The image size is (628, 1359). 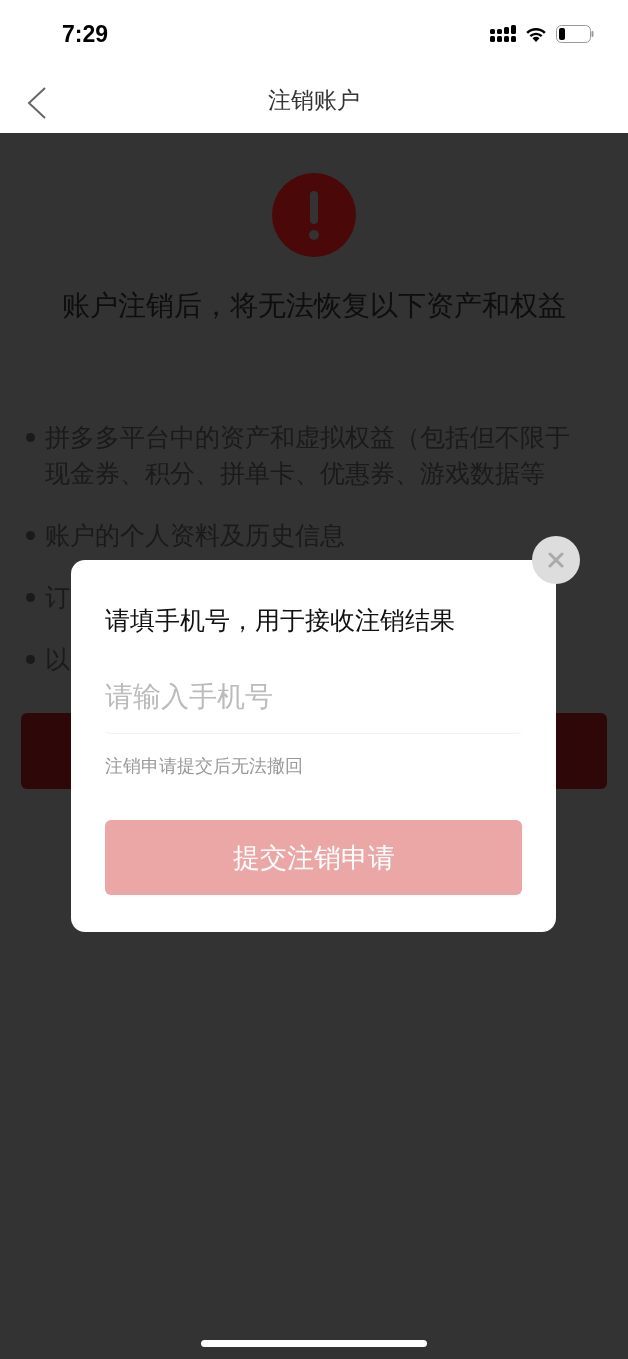 I want to click on back-icon, so click(x=37, y=103).